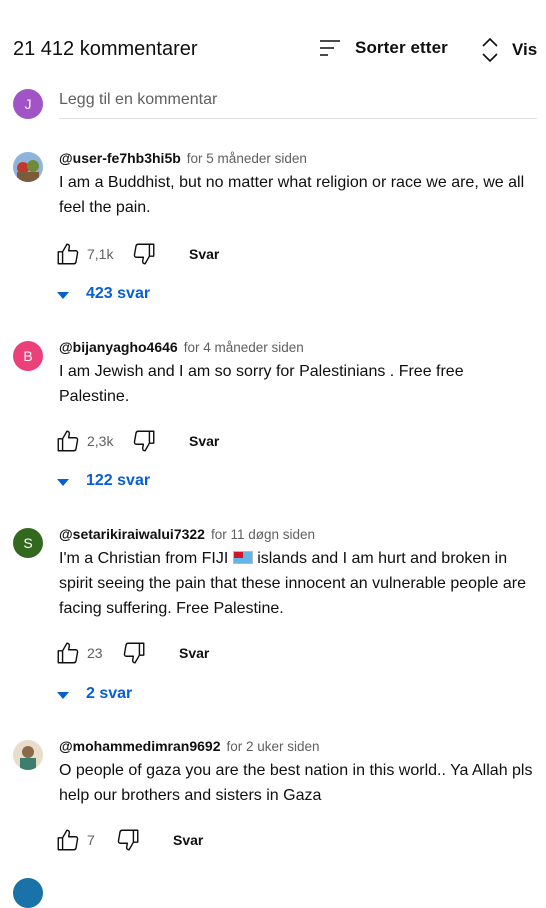 The width and height of the screenshot is (546, 908). Describe the element at coordinates (181, 348) in the screenshot. I see `comment-header: @bijanyagho4646 for 4 måneder siden` at that location.